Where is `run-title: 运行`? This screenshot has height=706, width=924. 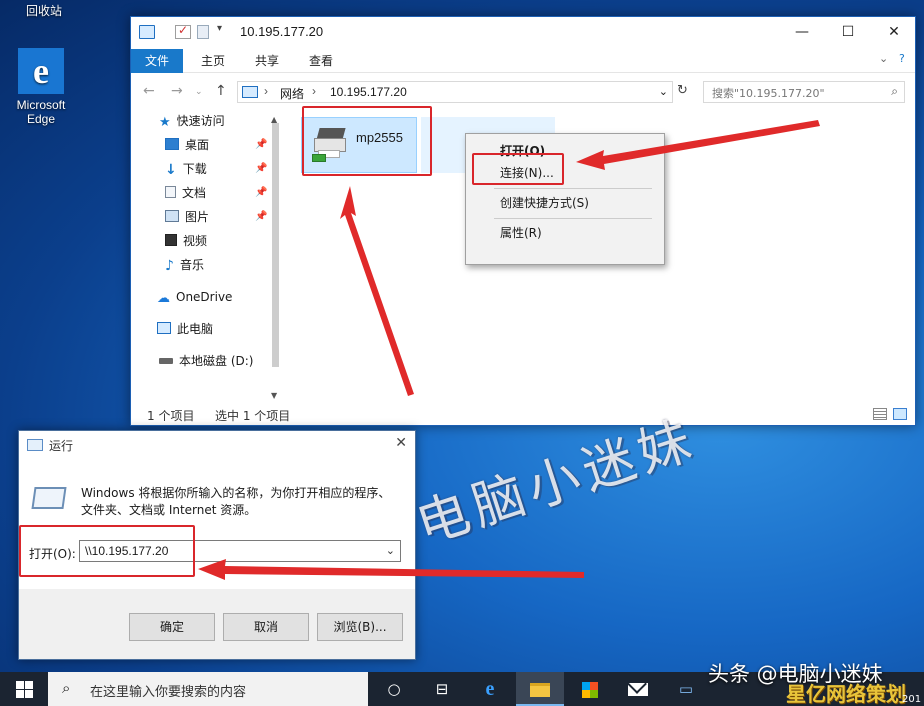
run-title: 运行 is located at coordinates (61, 446).